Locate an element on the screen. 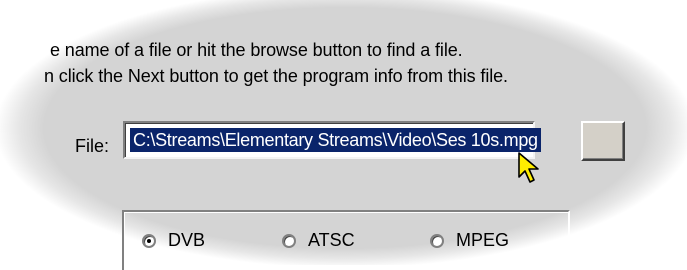  browse-button is located at coordinates (603, 141).